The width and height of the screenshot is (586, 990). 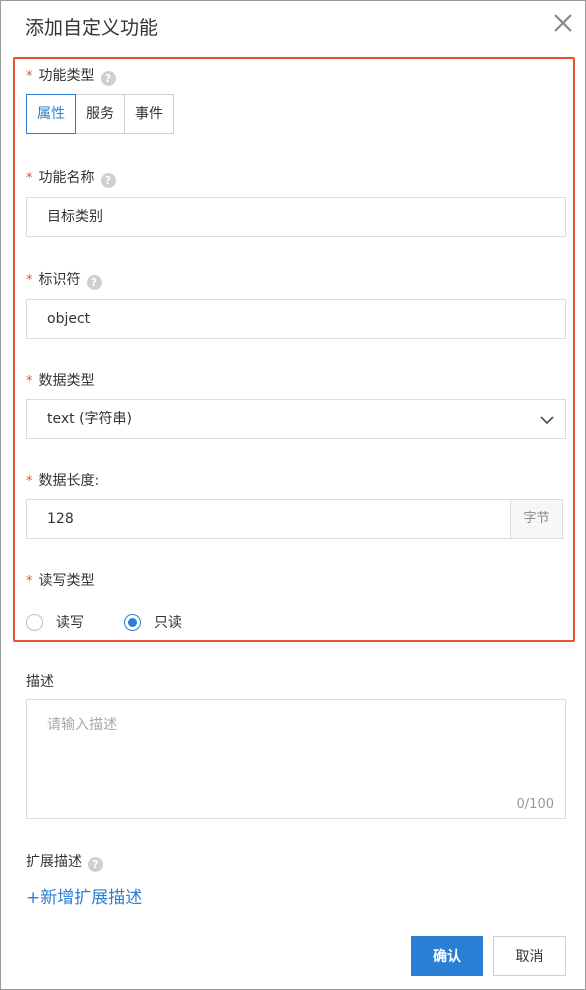 I want to click on close-icon, so click(x=563, y=23).